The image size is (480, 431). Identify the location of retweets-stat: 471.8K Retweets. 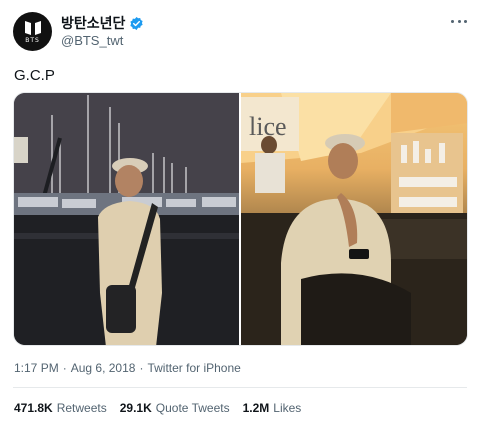
(60, 408).